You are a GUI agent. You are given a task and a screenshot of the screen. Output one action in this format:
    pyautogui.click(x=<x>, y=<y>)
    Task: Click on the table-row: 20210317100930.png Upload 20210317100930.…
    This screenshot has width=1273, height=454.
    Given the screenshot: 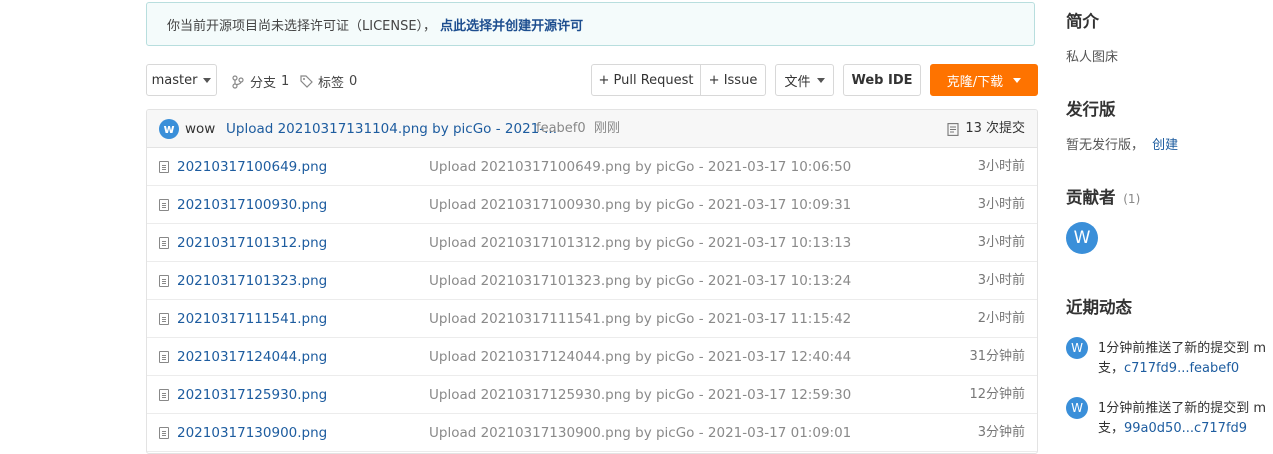 What is the action you would take?
    pyautogui.click(x=592, y=205)
    